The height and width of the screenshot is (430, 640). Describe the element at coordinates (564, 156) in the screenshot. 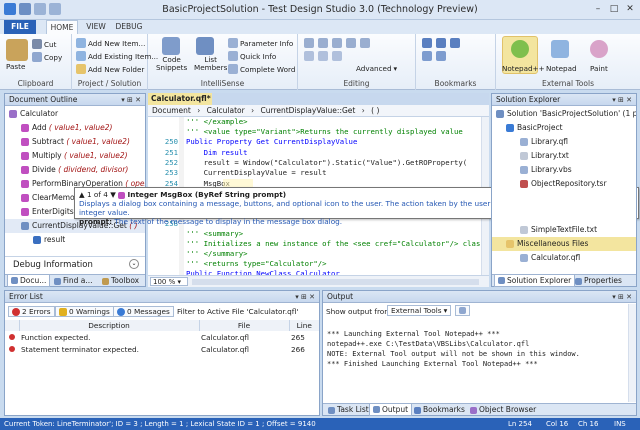

I see `file-item: Library.txt` at that location.